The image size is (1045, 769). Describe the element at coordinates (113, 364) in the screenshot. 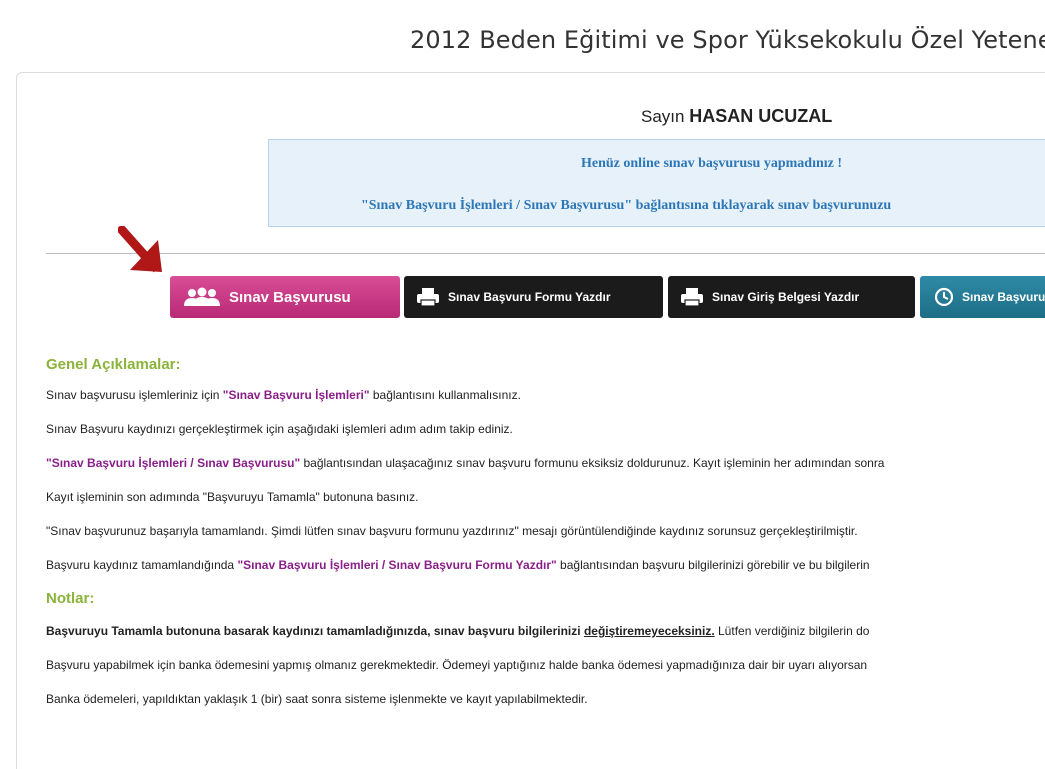

I see `general-section-title: Genel Açıklamalar:` at that location.